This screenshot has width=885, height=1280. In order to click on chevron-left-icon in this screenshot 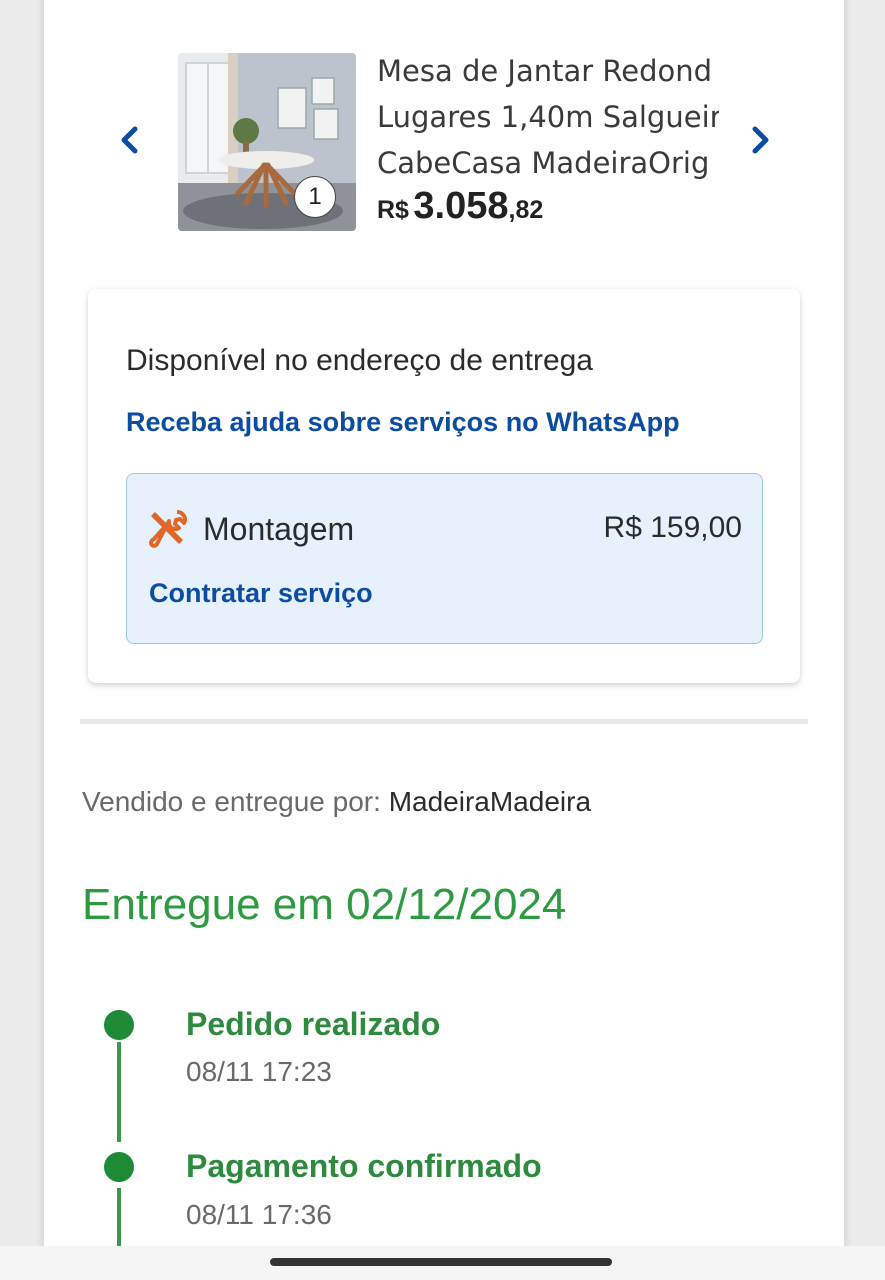, I will do `click(130, 140)`.